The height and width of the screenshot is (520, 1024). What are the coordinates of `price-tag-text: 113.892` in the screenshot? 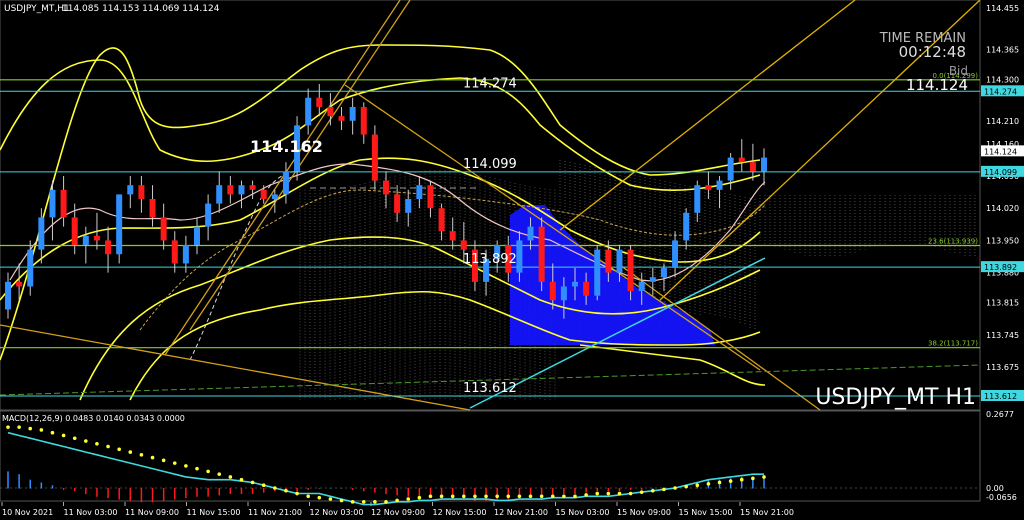 It's located at (1000, 267).